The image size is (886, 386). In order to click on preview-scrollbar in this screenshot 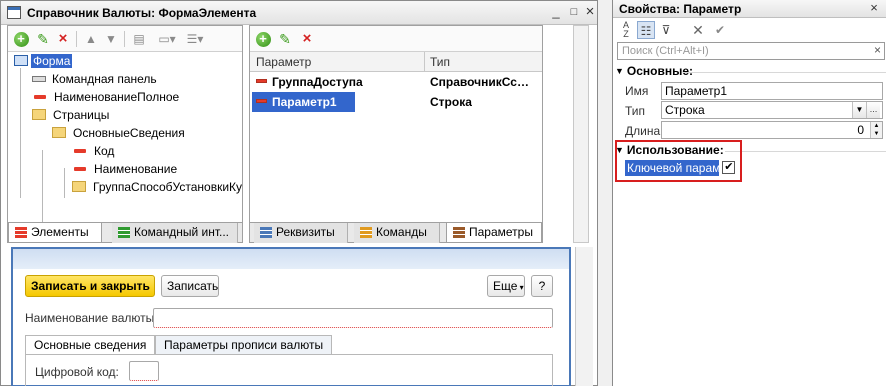, I will do `click(584, 316)`.